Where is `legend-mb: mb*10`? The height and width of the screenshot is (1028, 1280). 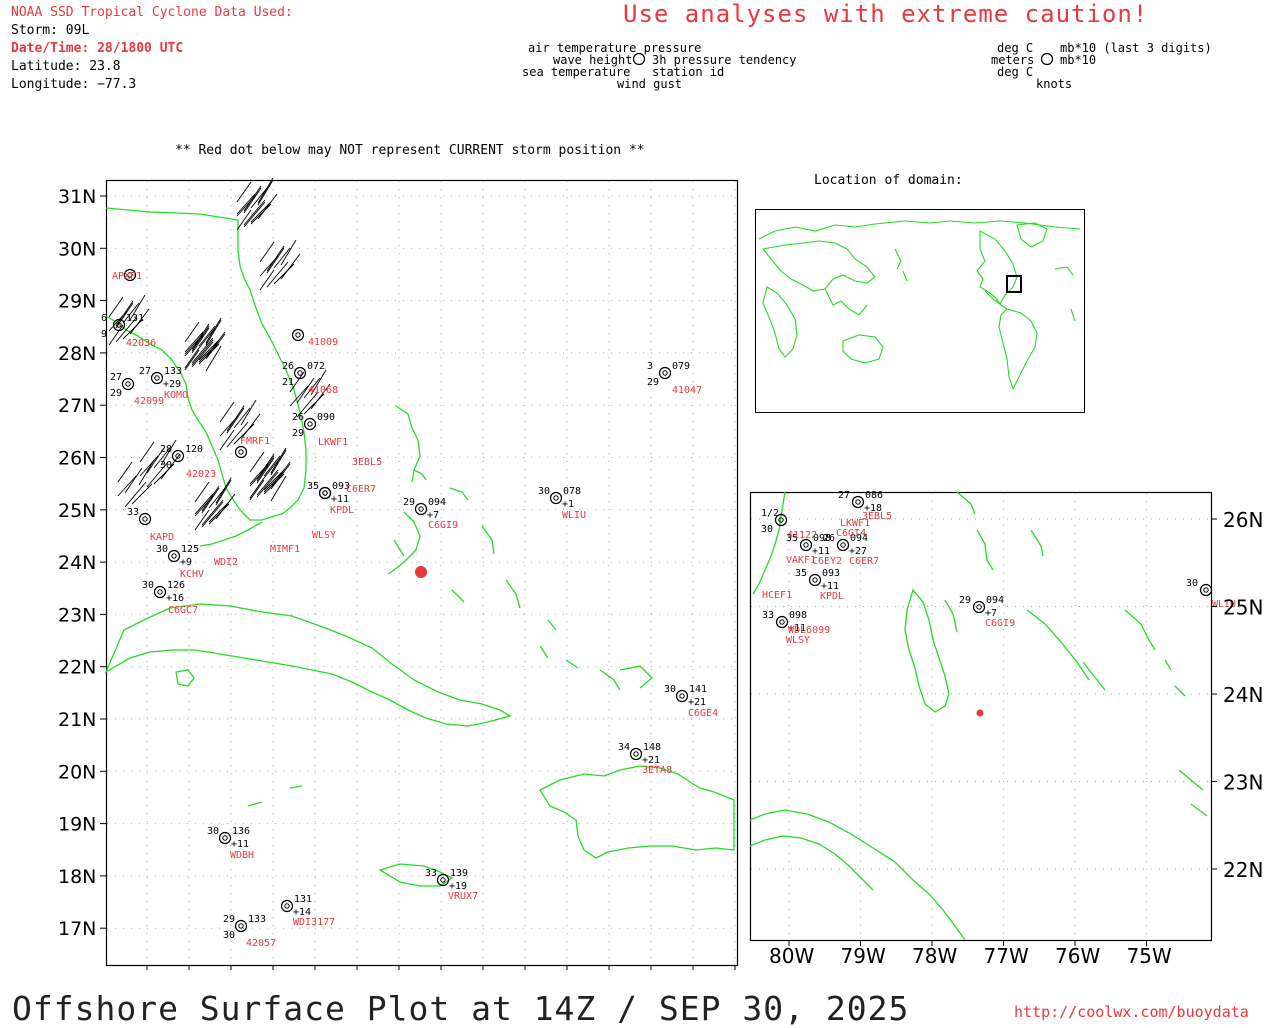
legend-mb: mb*10 is located at coordinates (1078, 60).